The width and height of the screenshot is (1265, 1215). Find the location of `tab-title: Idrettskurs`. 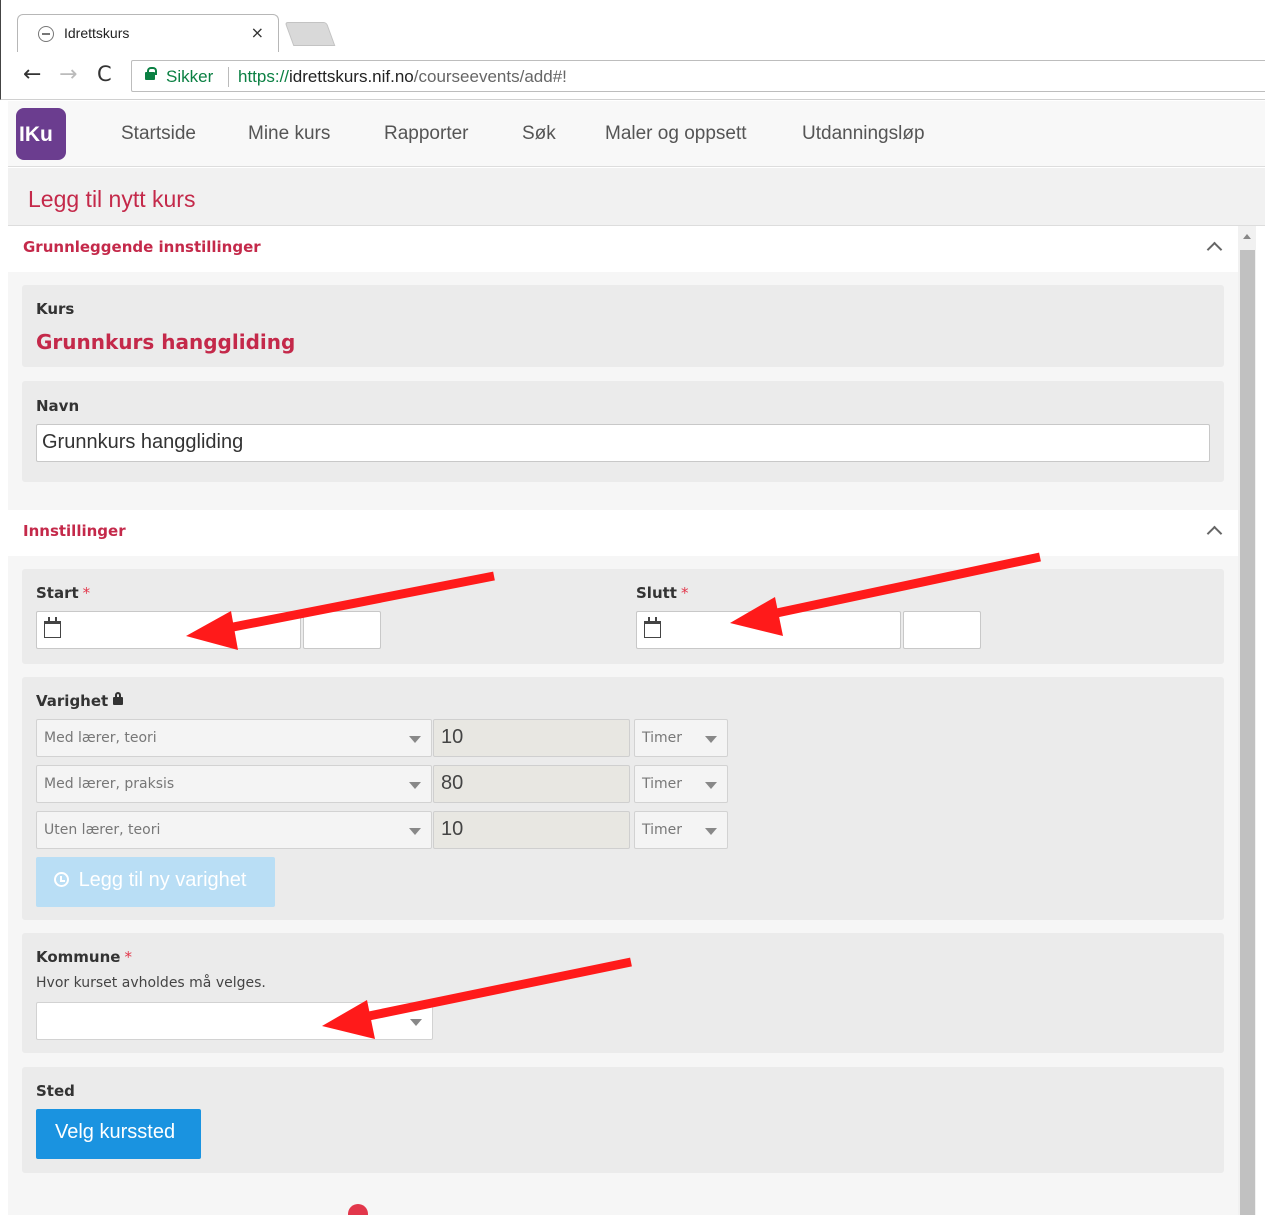

tab-title: Idrettskurs is located at coordinates (97, 33).